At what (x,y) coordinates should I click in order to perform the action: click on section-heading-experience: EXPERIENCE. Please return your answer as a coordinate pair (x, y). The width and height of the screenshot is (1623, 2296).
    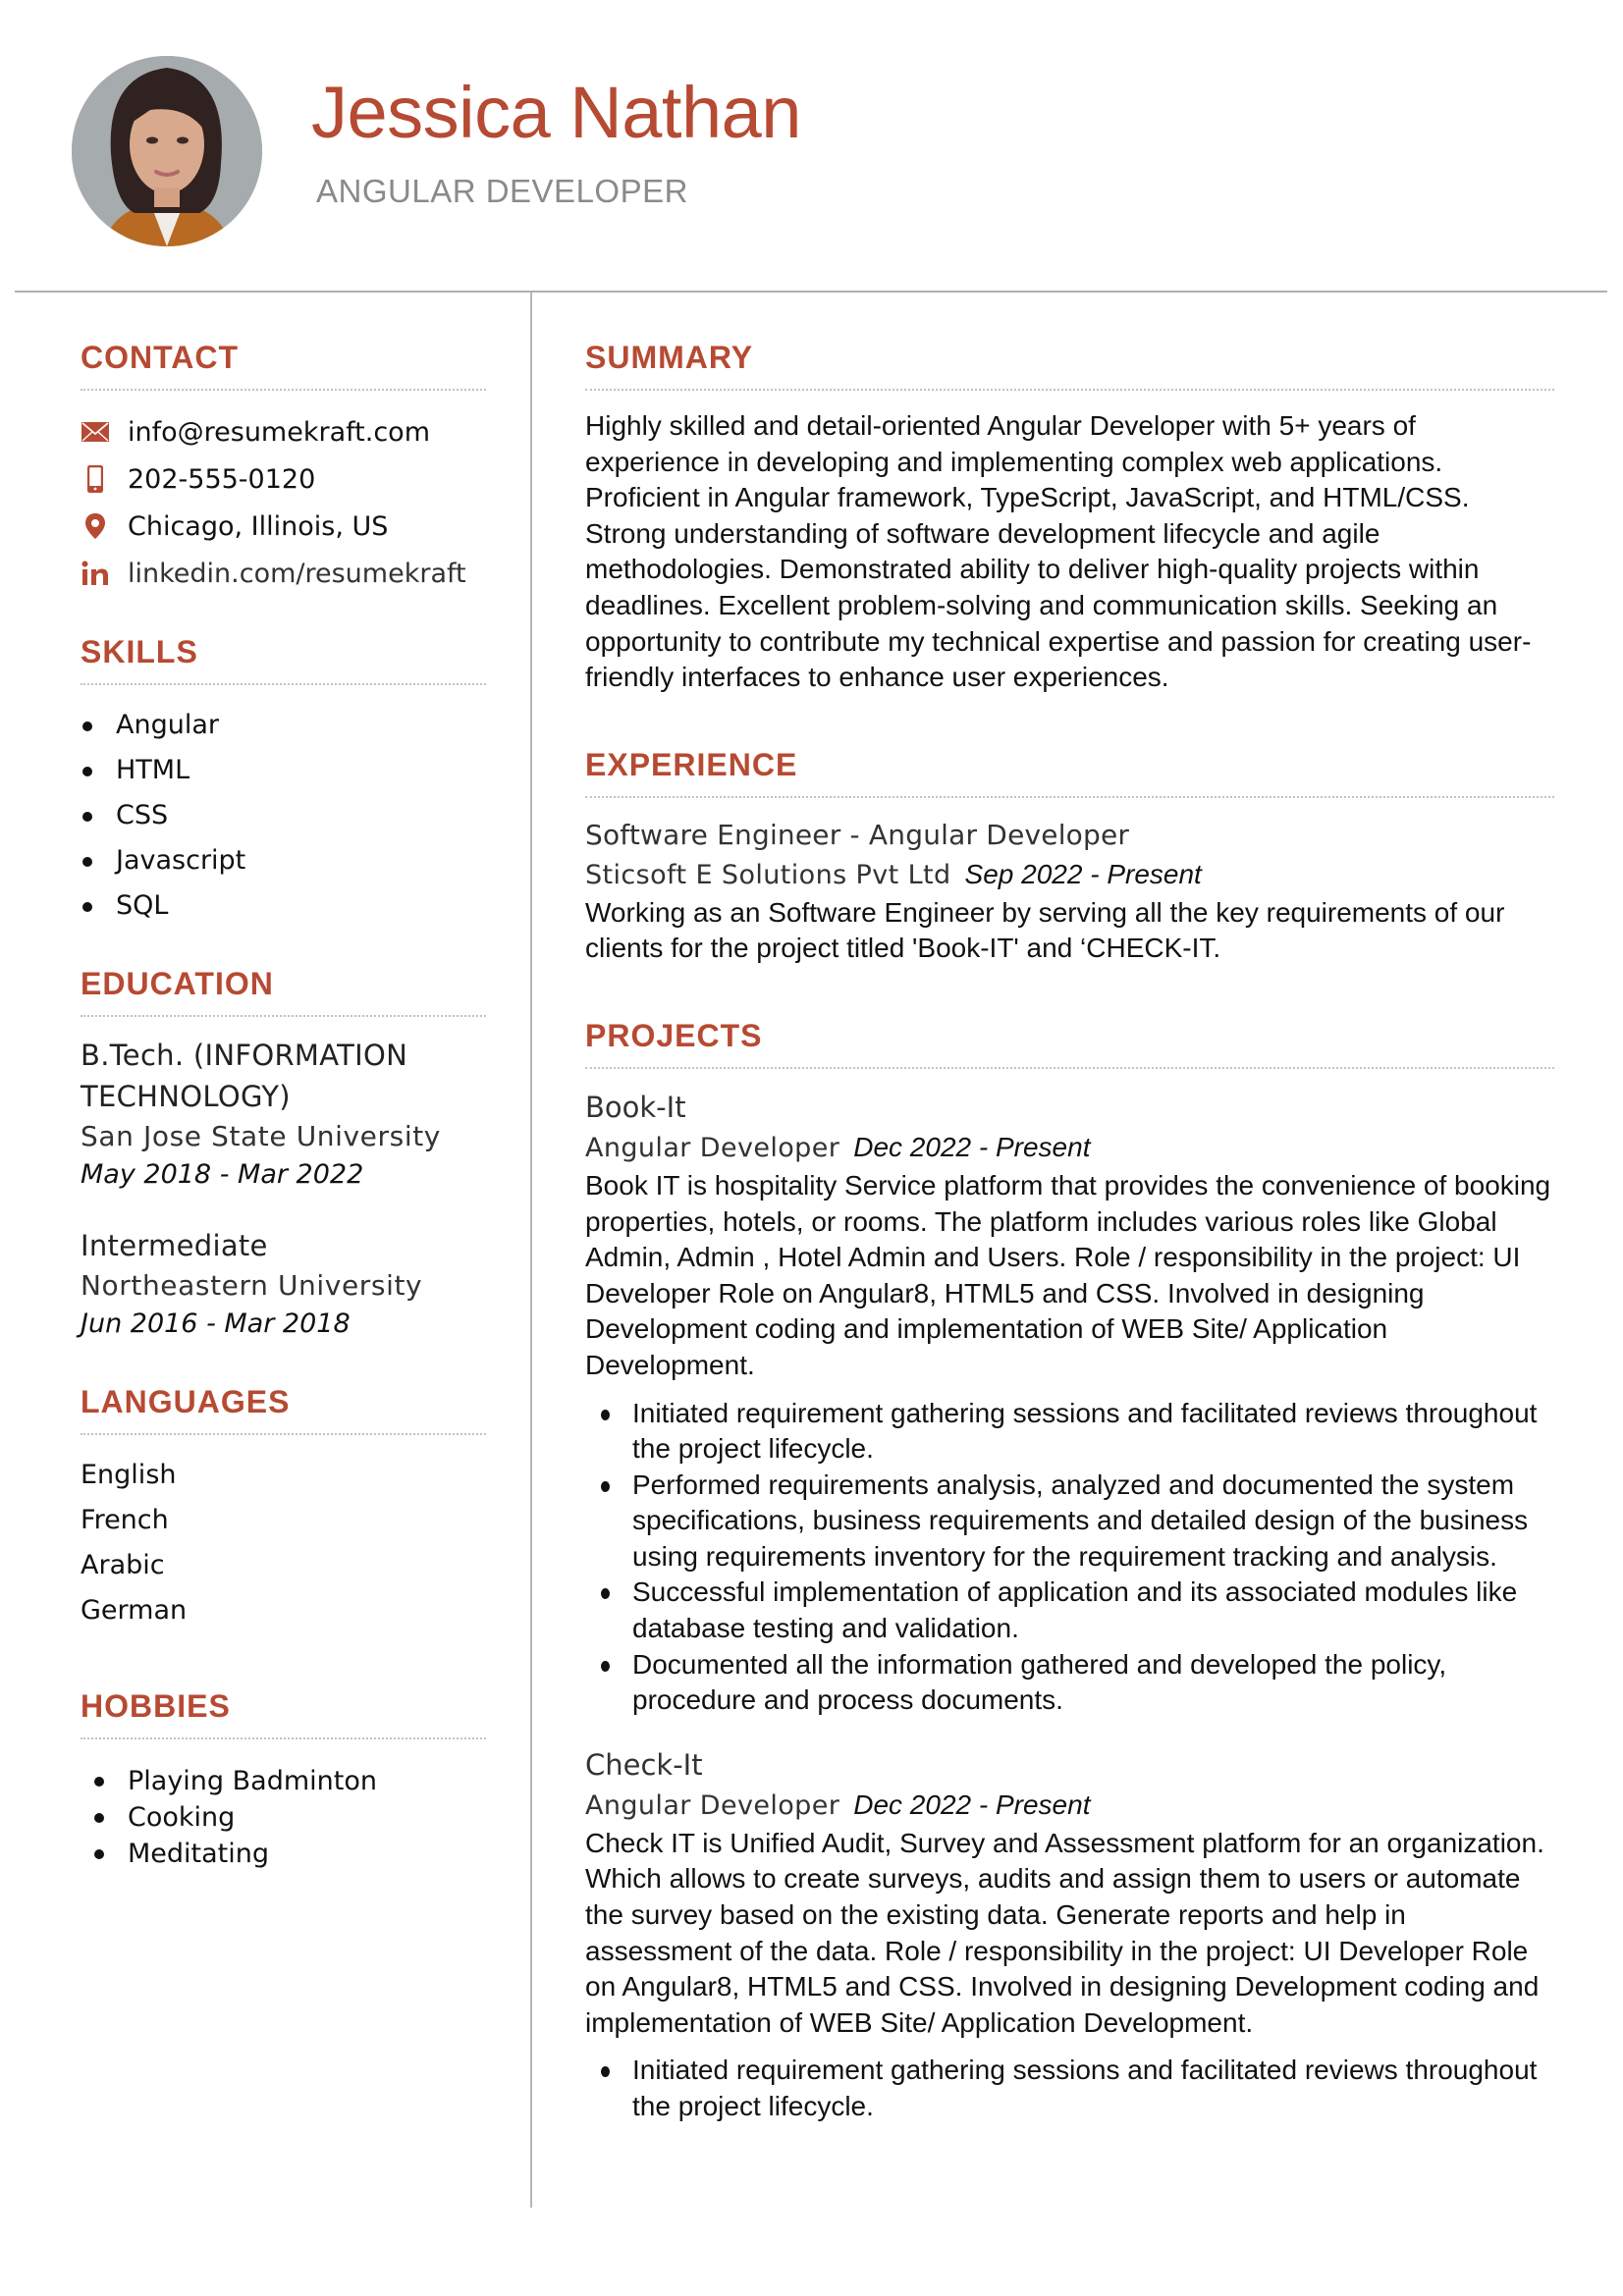
    Looking at the image, I should click on (1069, 773).